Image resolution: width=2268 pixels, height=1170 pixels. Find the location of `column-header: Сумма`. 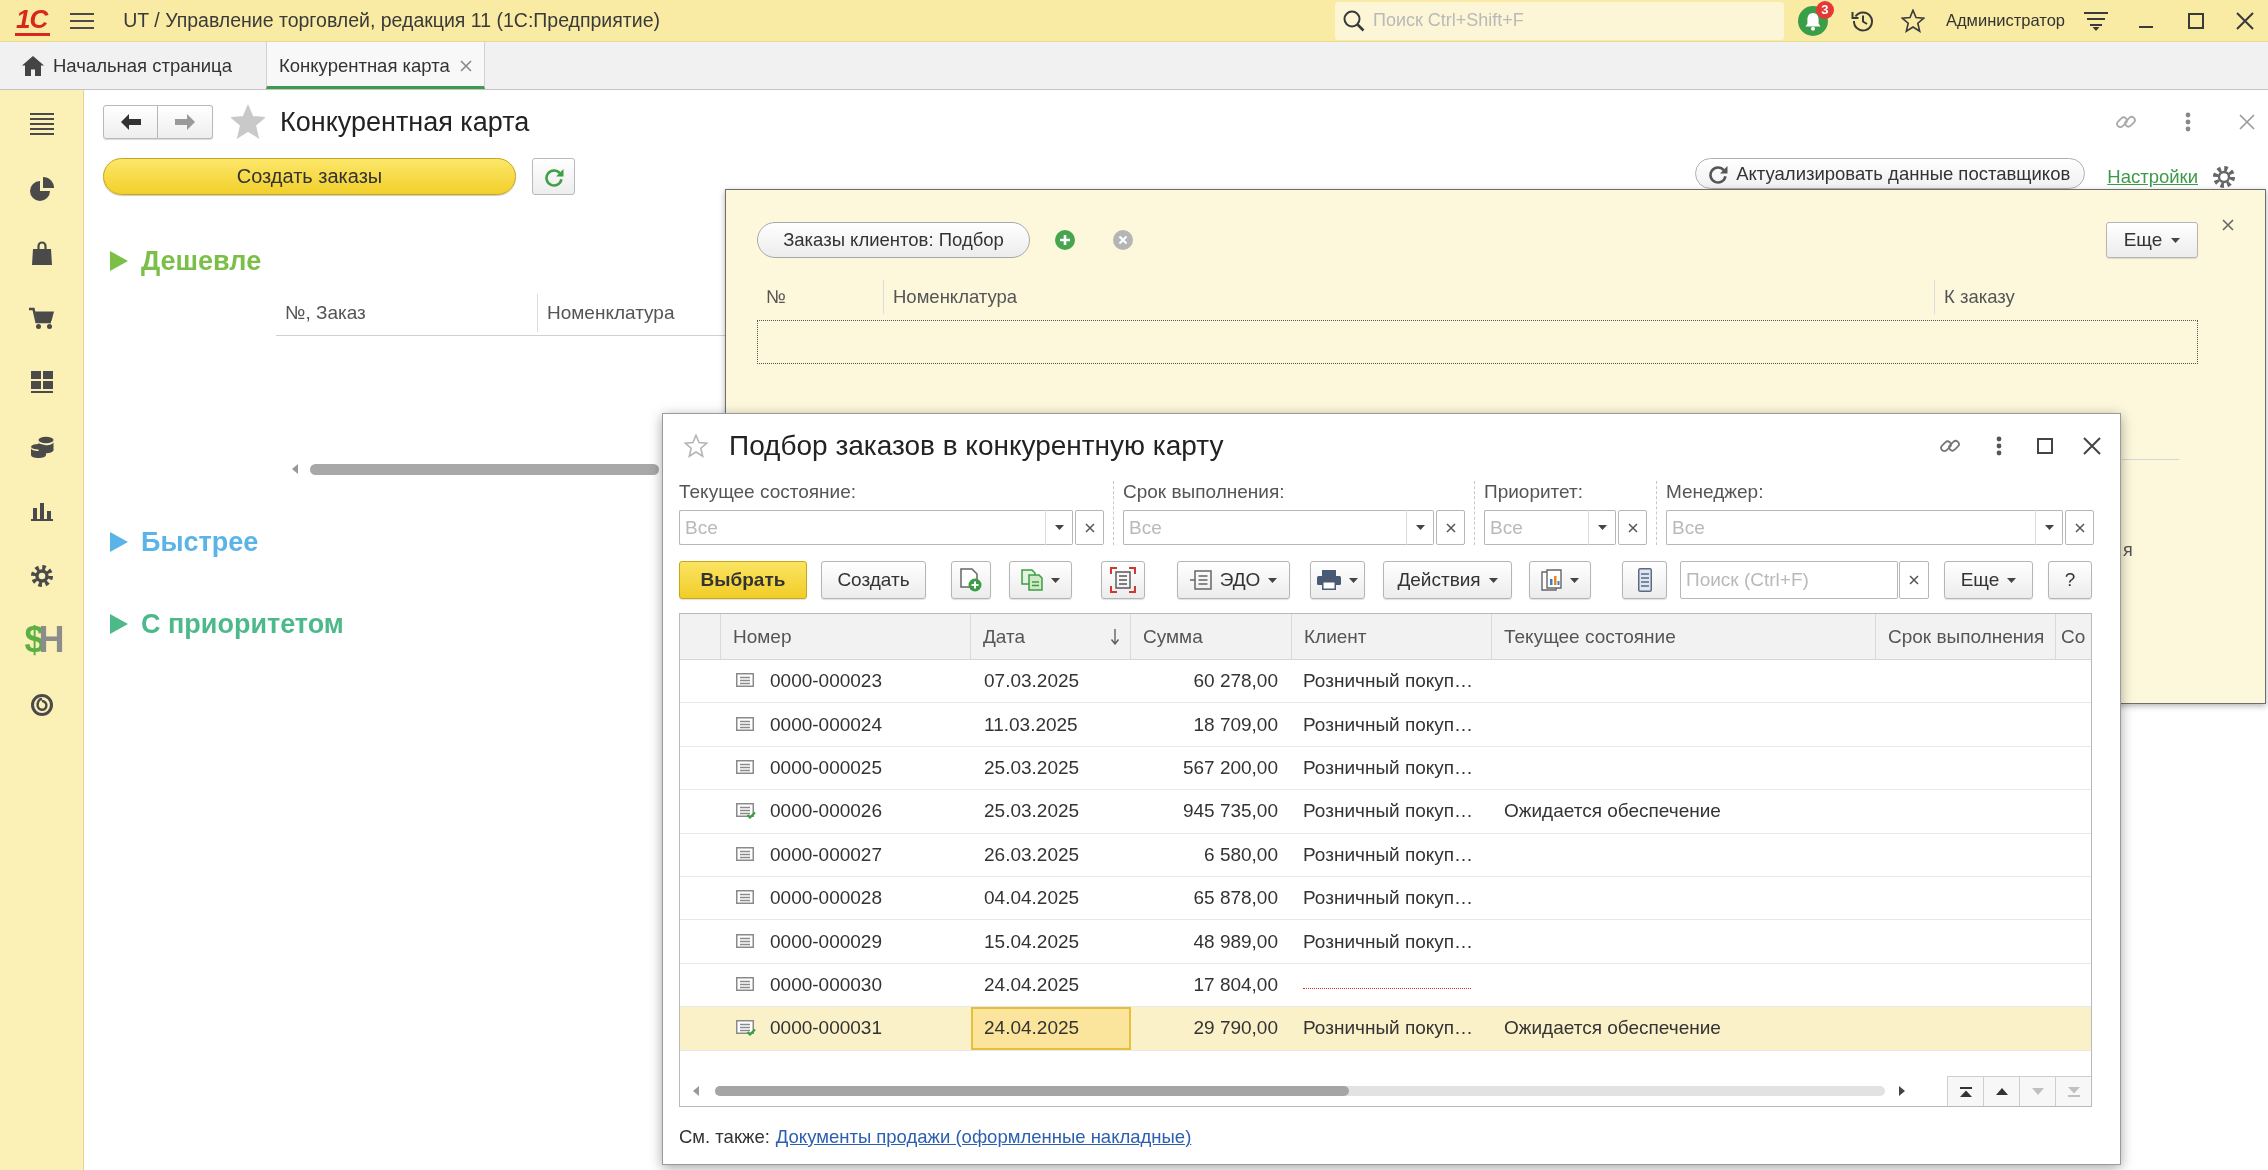

column-header: Сумма is located at coordinates (1211, 636).